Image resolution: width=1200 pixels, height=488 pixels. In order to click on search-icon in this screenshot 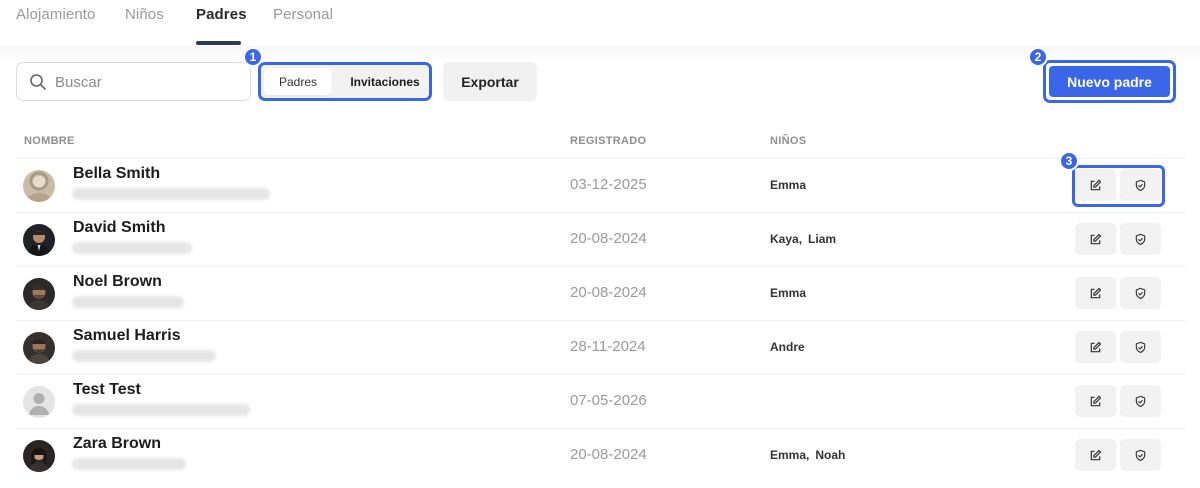, I will do `click(38, 82)`.